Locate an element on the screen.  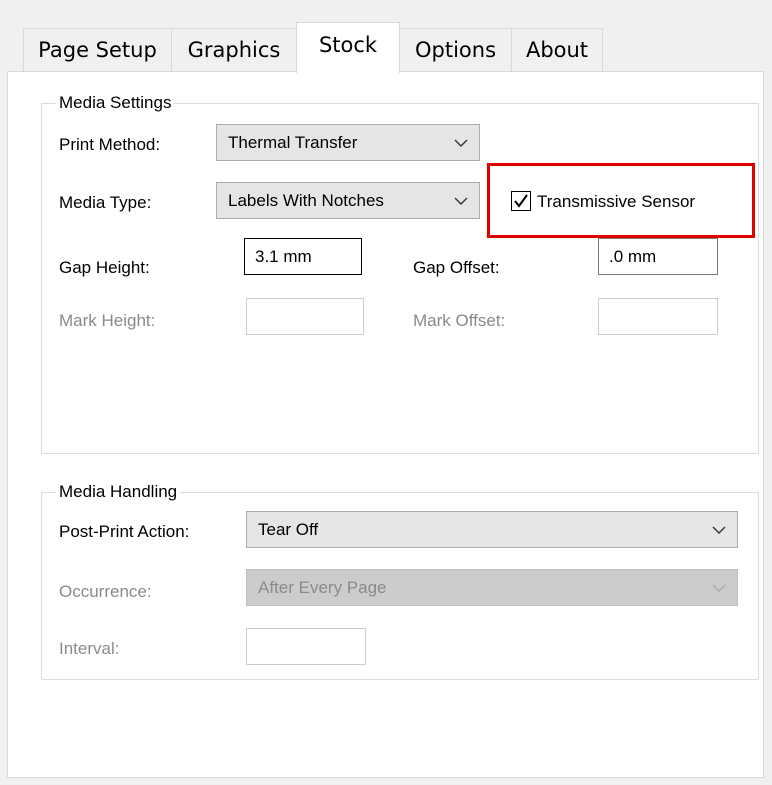
post-print-action-value: Tear Off is located at coordinates (288, 529).